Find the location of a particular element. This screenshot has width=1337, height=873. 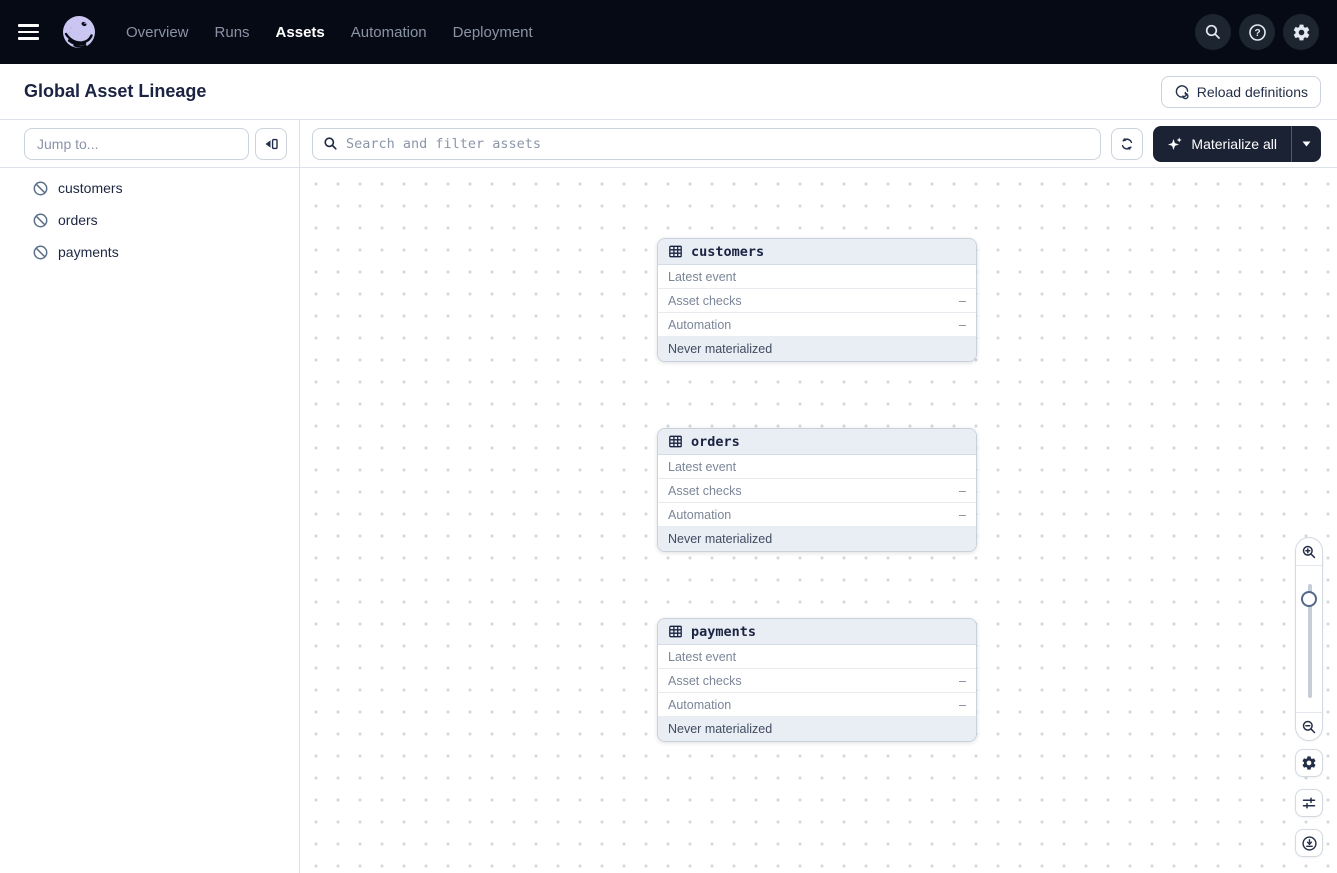

asset-node-title: orders is located at coordinates (715, 441).